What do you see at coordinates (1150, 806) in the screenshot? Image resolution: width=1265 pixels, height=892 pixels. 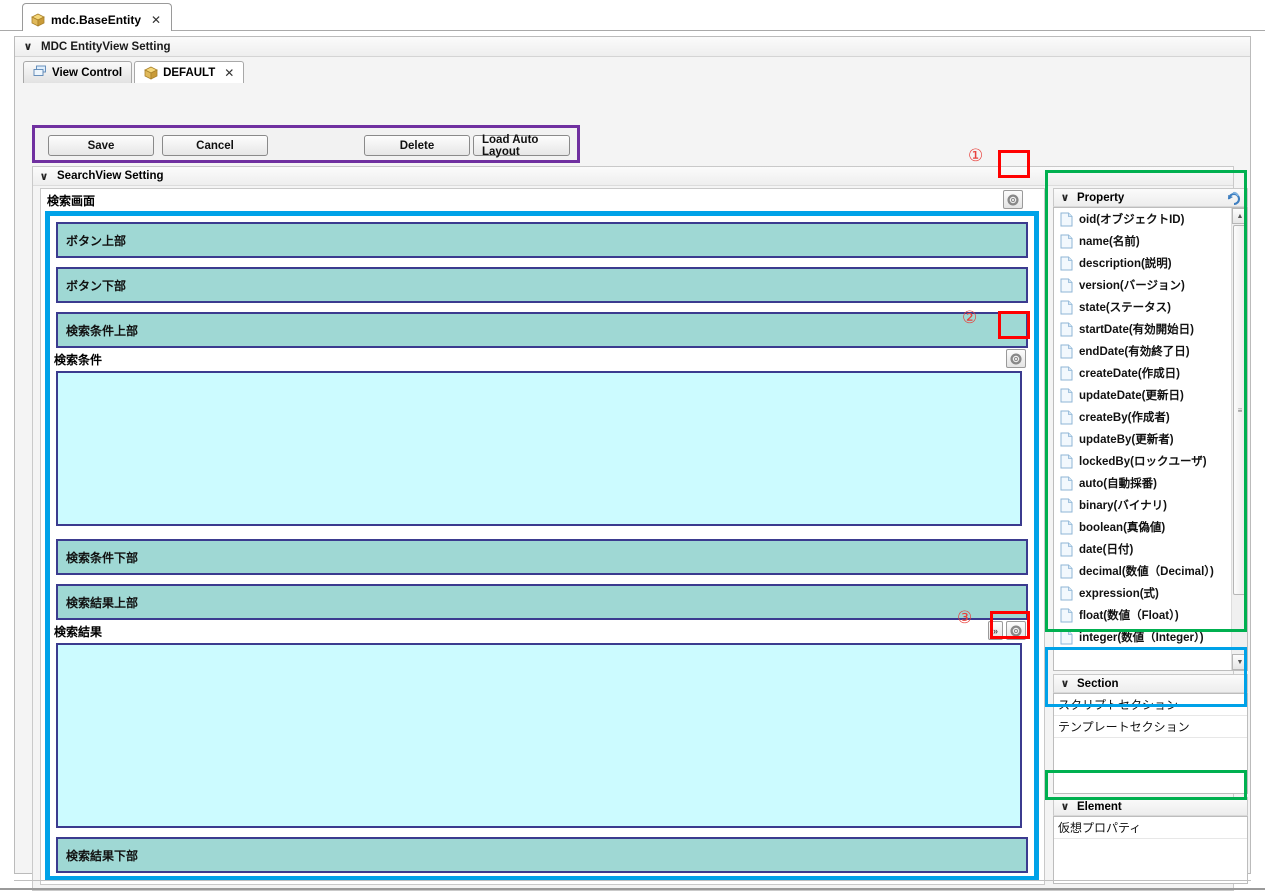 I see `element-panel-header: ∨ Element` at bounding box center [1150, 806].